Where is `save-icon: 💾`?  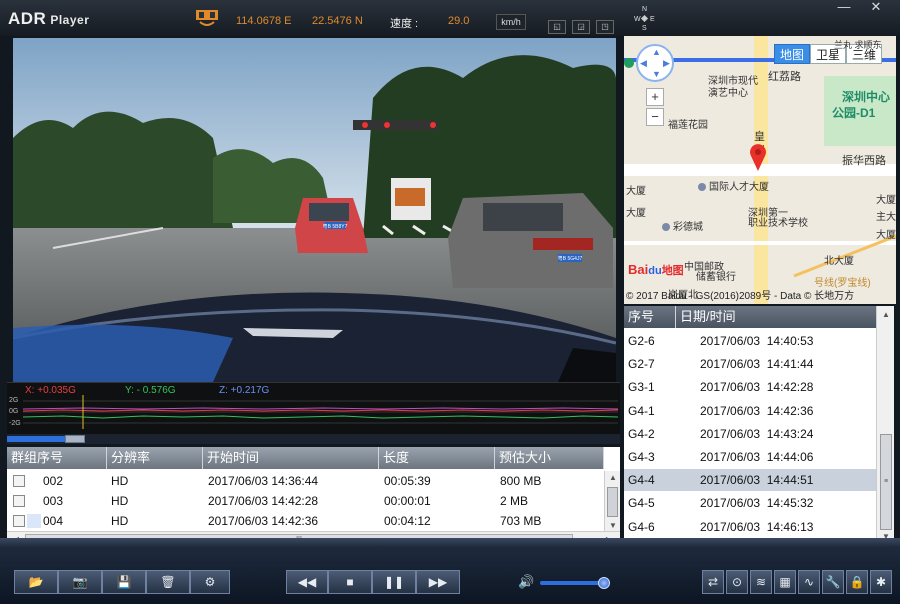
save-icon: 💾 is located at coordinates (124, 582).